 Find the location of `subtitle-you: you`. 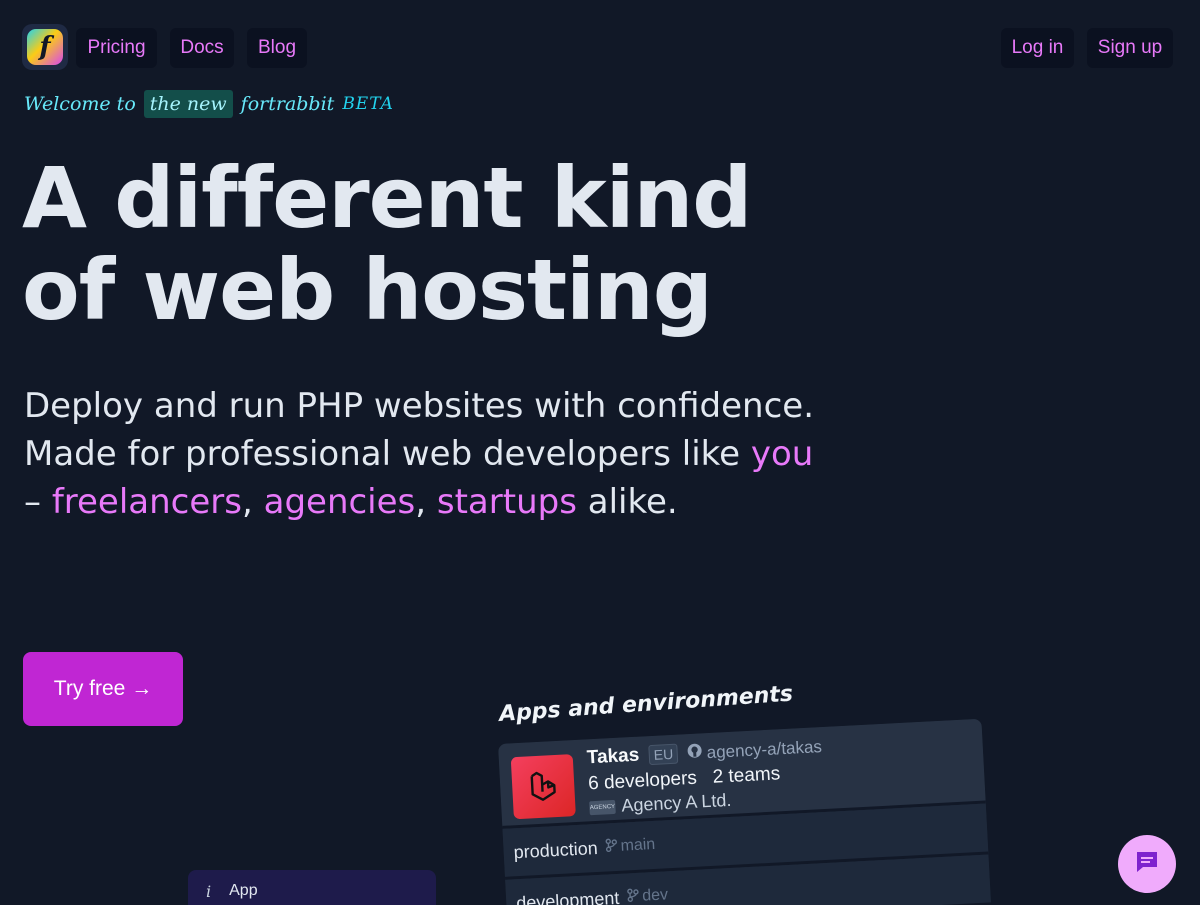

subtitle-you: you is located at coordinates (782, 454).